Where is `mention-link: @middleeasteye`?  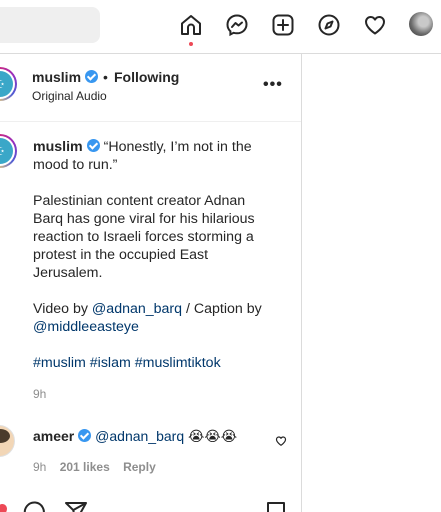
mention-link: @middleeasteye is located at coordinates (86, 327).